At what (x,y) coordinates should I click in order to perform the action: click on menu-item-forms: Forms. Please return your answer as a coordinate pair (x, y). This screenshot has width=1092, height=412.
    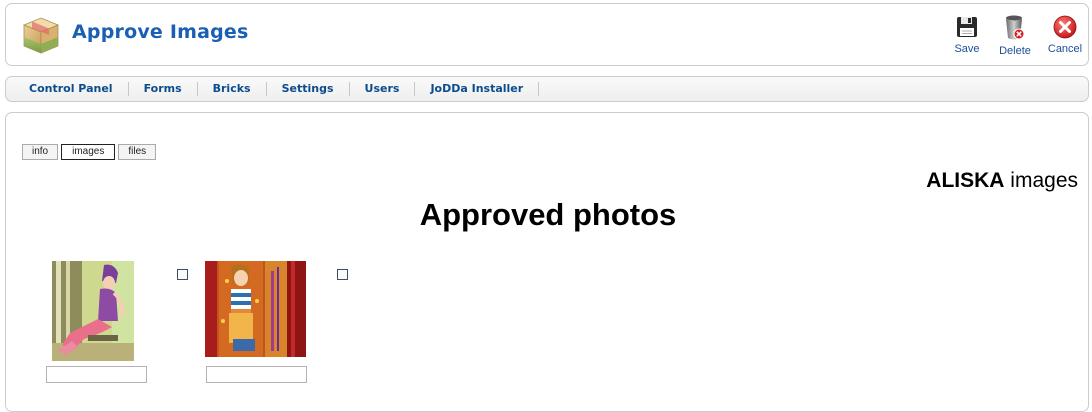
    Looking at the image, I should click on (163, 89).